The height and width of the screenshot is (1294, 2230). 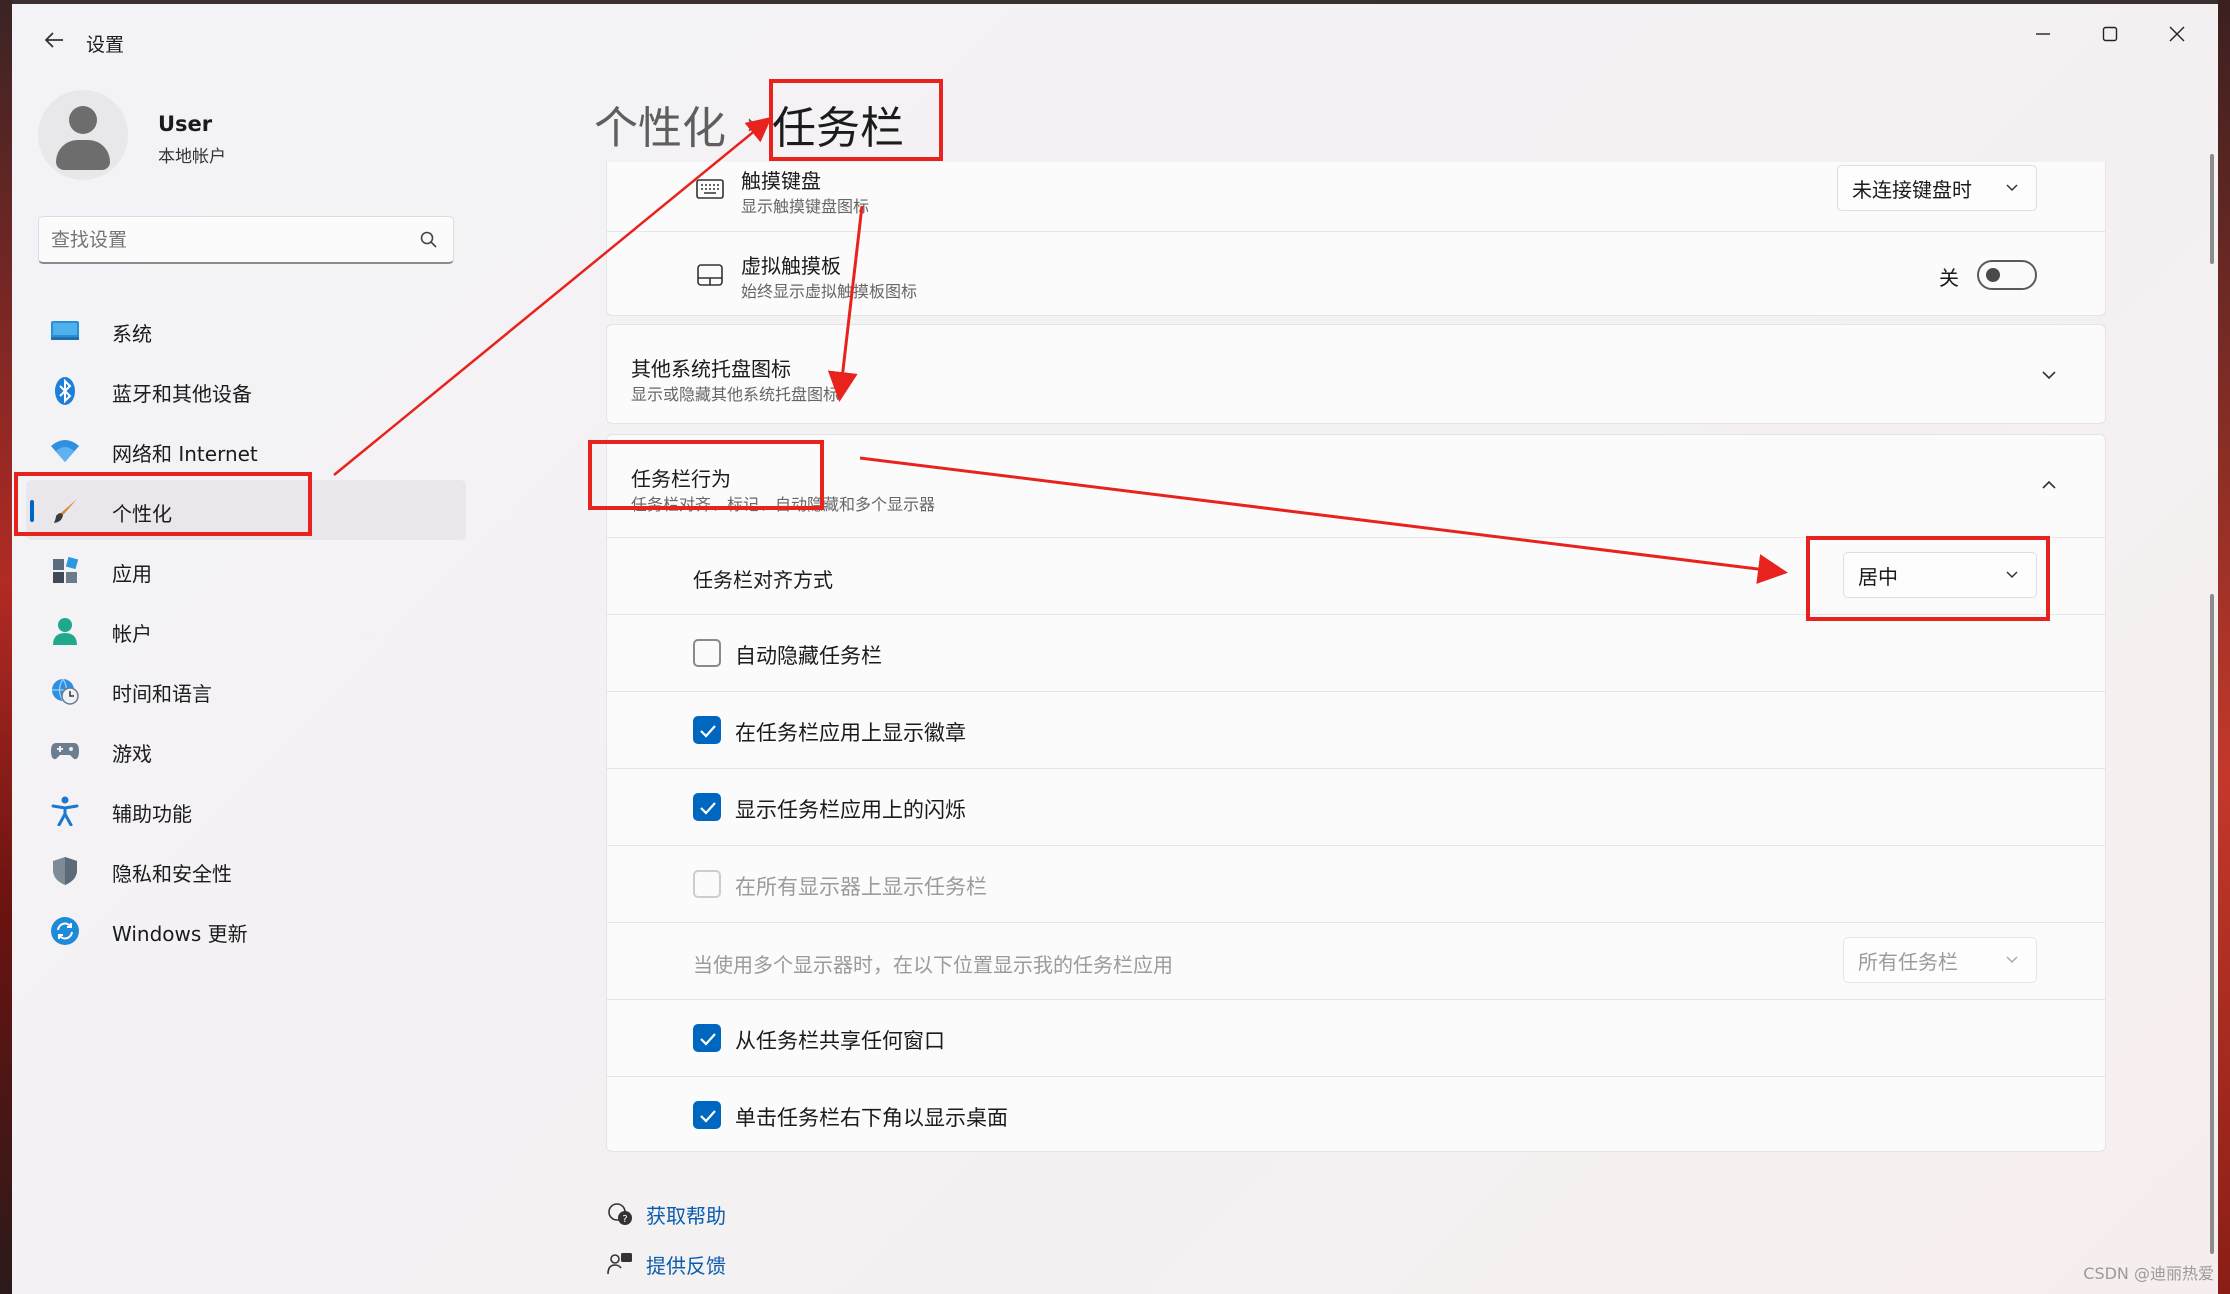 I want to click on account-type: 本地帐户, so click(x=192, y=157).